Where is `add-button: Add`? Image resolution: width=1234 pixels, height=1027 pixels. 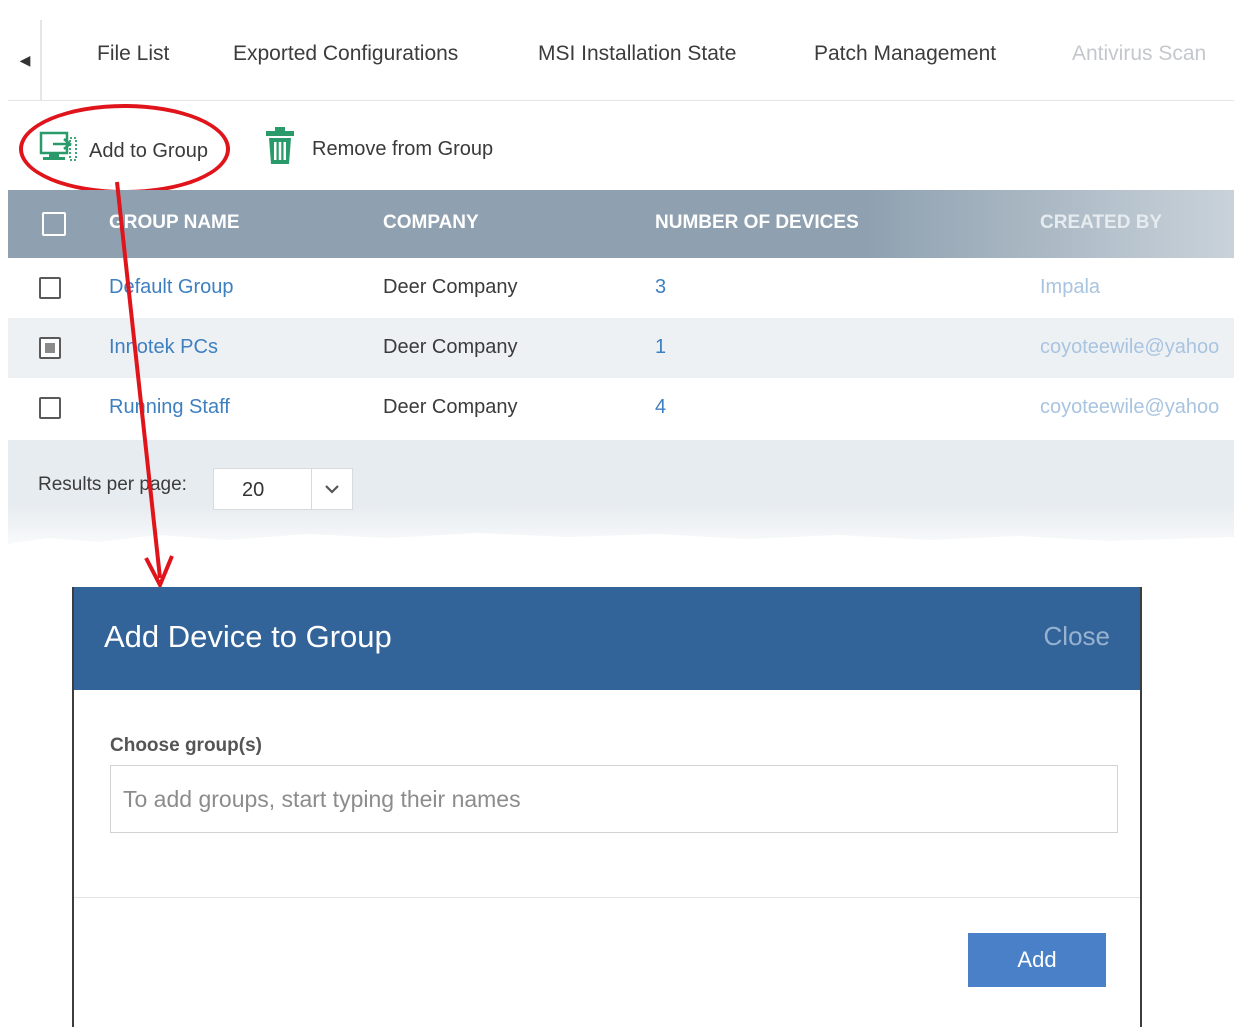 add-button: Add is located at coordinates (1037, 960).